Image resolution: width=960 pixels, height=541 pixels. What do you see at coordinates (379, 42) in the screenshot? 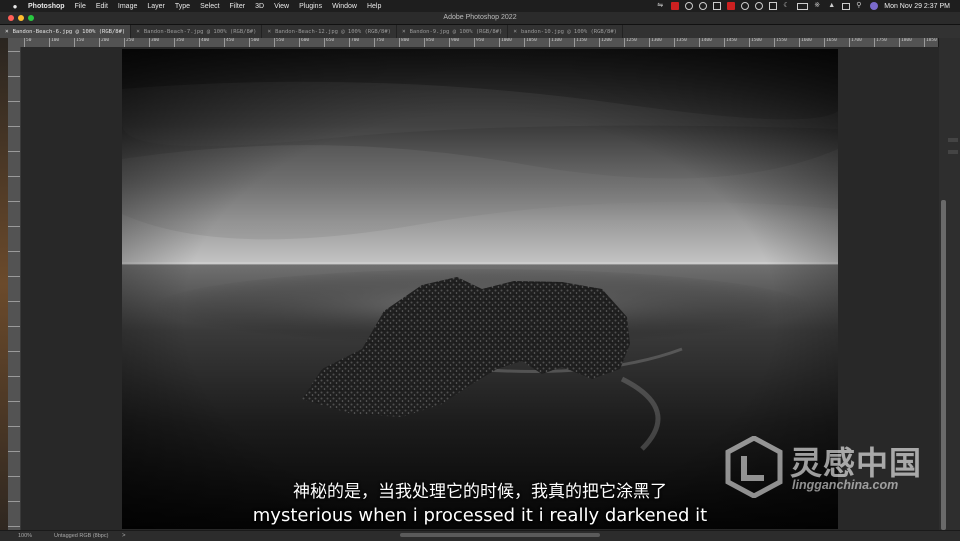
I see `ruler-tick-label: 750` at bounding box center [379, 42].